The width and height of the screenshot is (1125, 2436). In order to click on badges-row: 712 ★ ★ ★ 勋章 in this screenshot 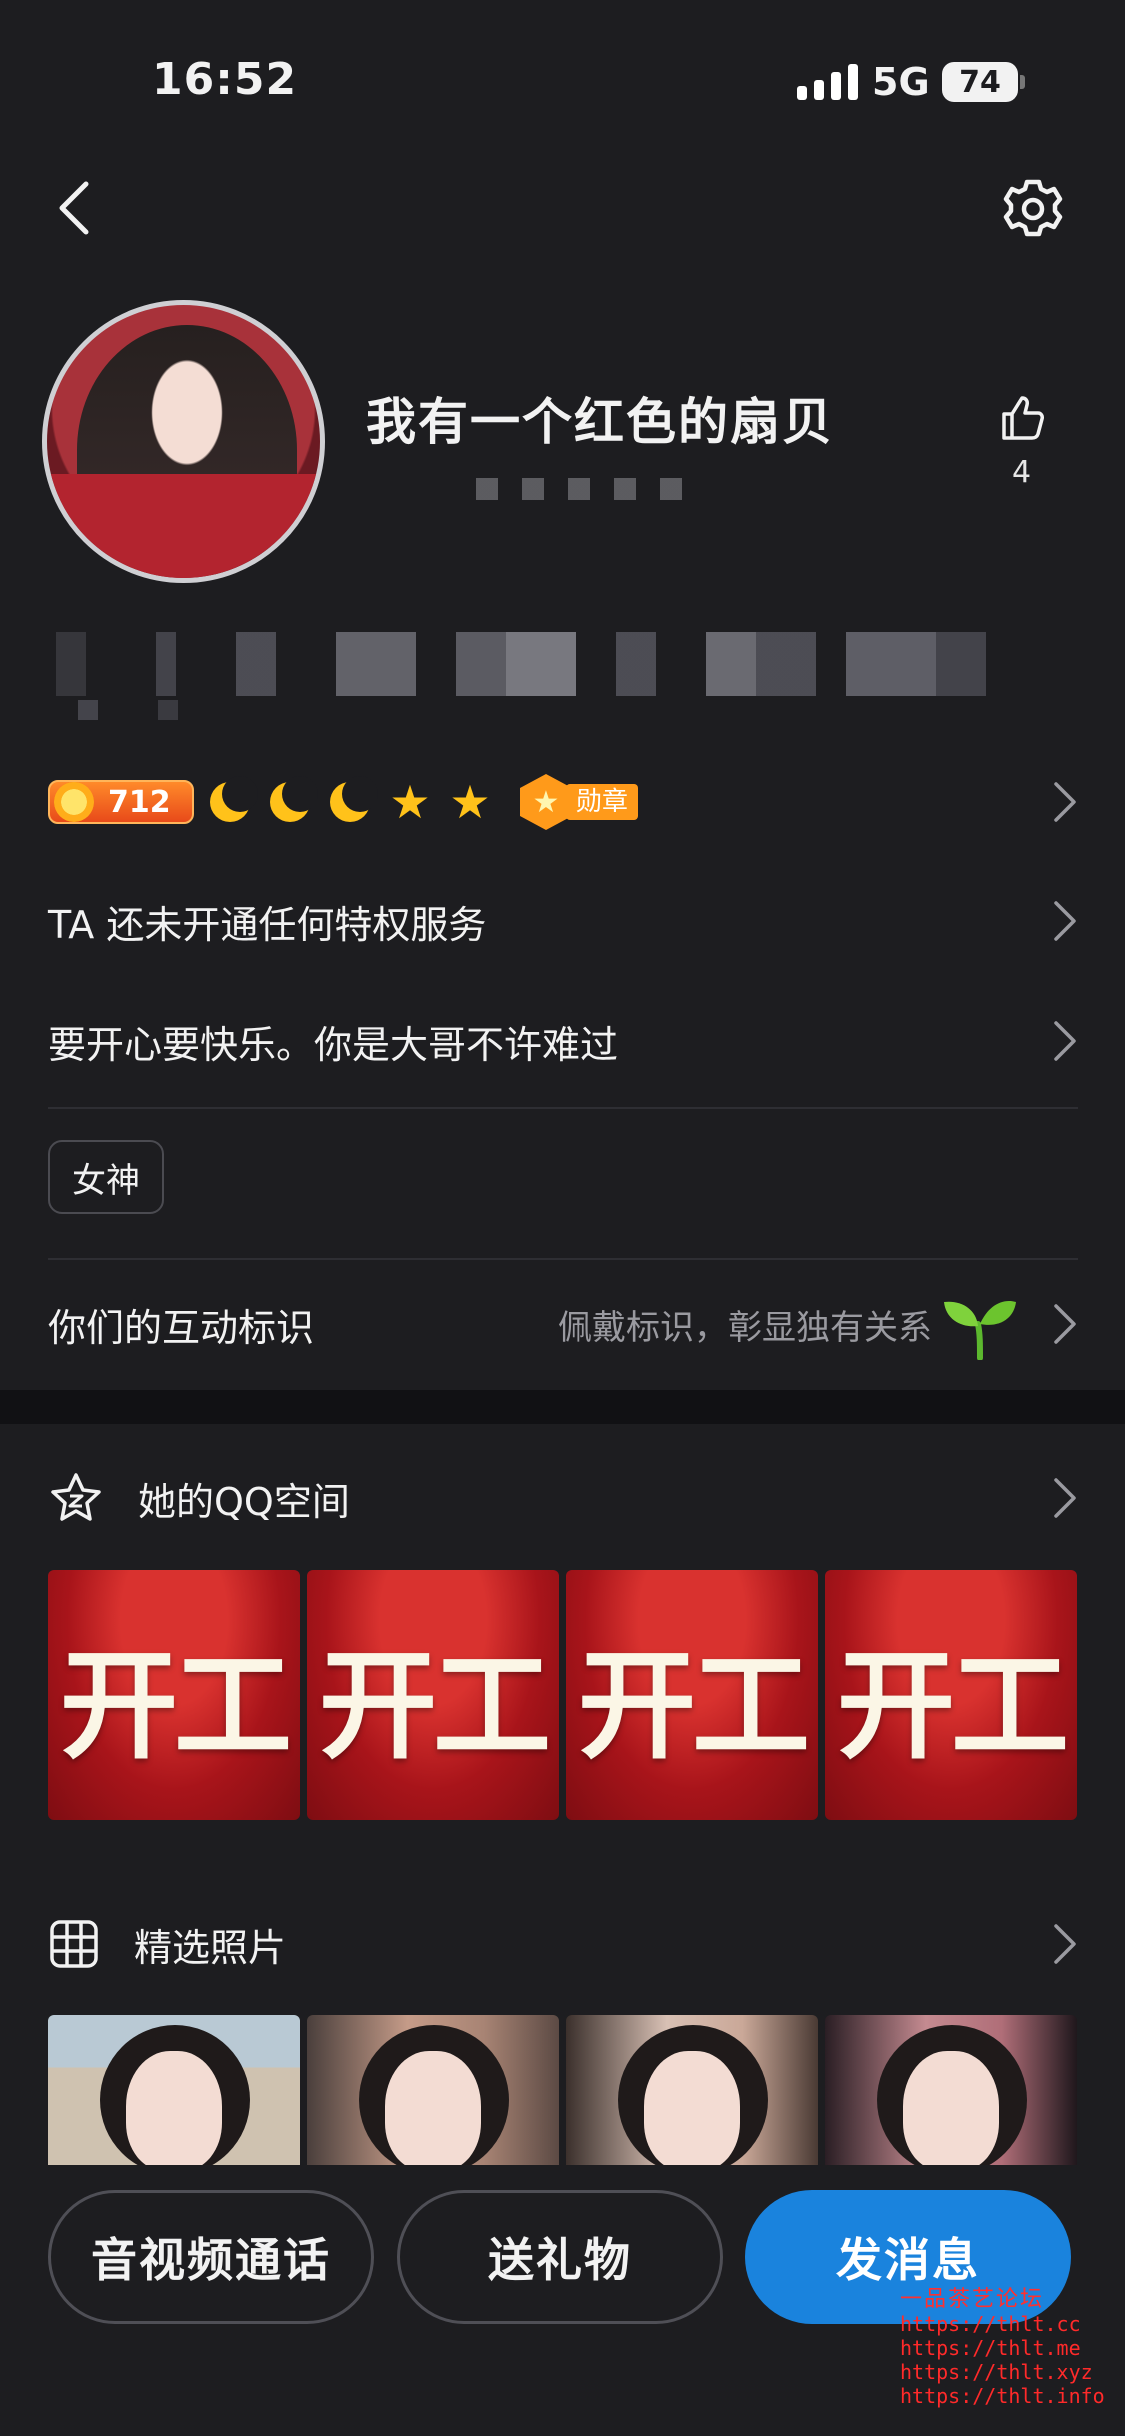, I will do `click(563, 802)`.